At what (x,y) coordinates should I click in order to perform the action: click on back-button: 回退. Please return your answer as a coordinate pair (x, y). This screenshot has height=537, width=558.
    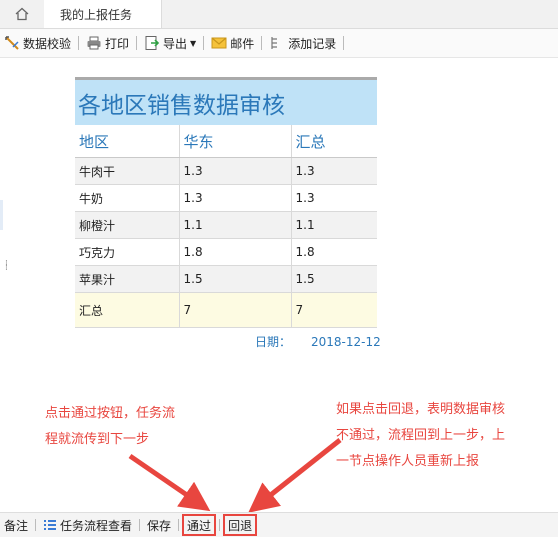
    Looking at the image, I should click on (240, 525).